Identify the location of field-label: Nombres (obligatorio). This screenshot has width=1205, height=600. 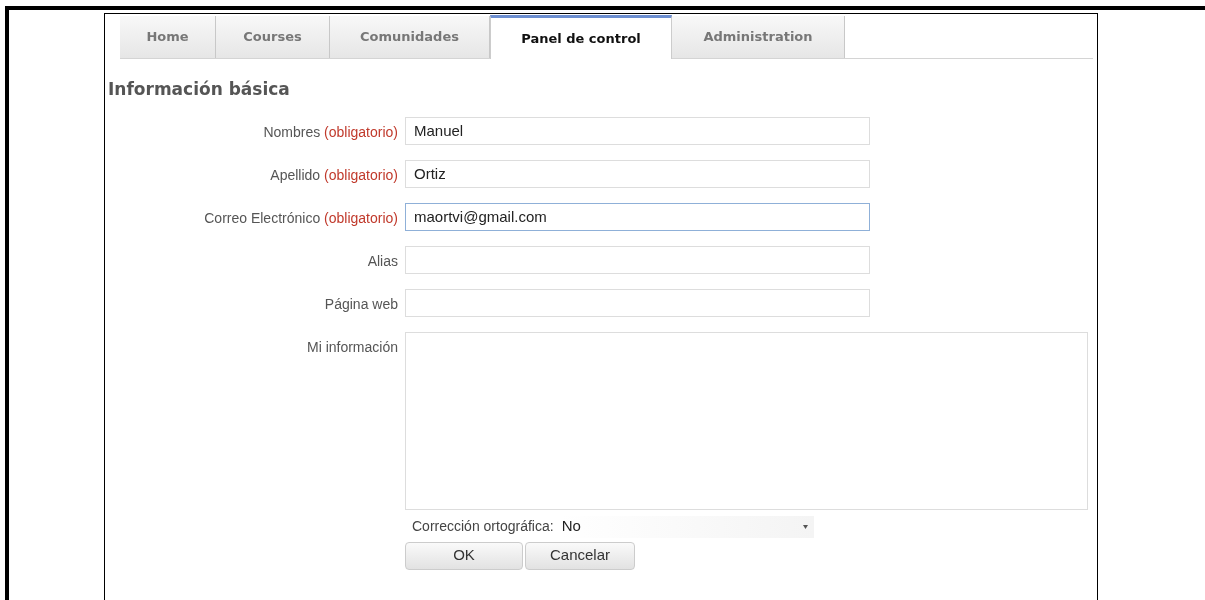
(330, 132).